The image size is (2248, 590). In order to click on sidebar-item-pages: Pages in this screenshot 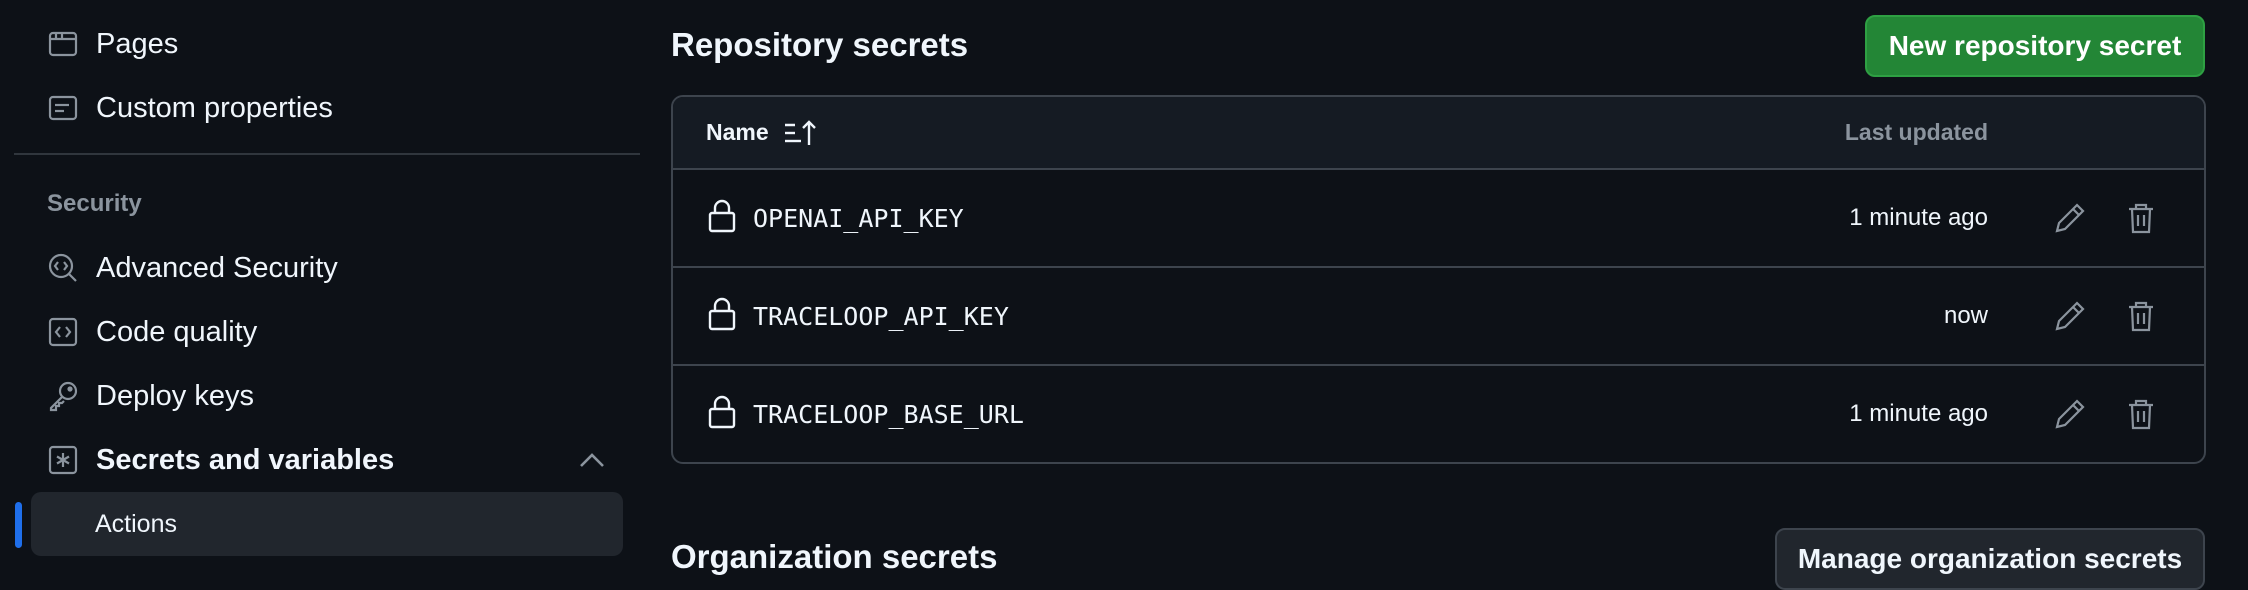, I will do `click(112, 44)`.